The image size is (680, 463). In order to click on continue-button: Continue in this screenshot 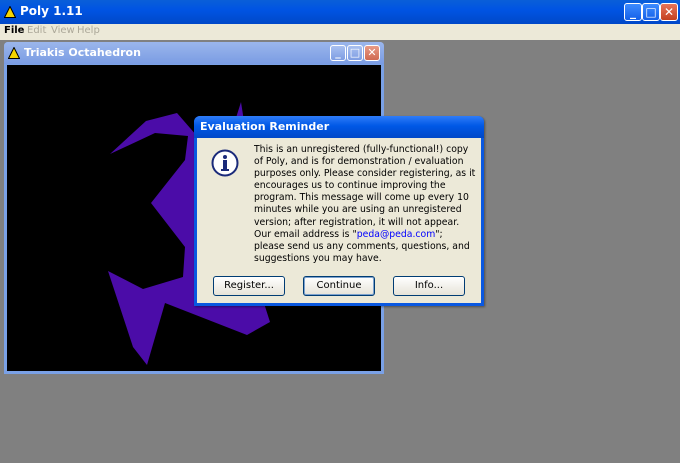, I will do `click(339, 286)`.